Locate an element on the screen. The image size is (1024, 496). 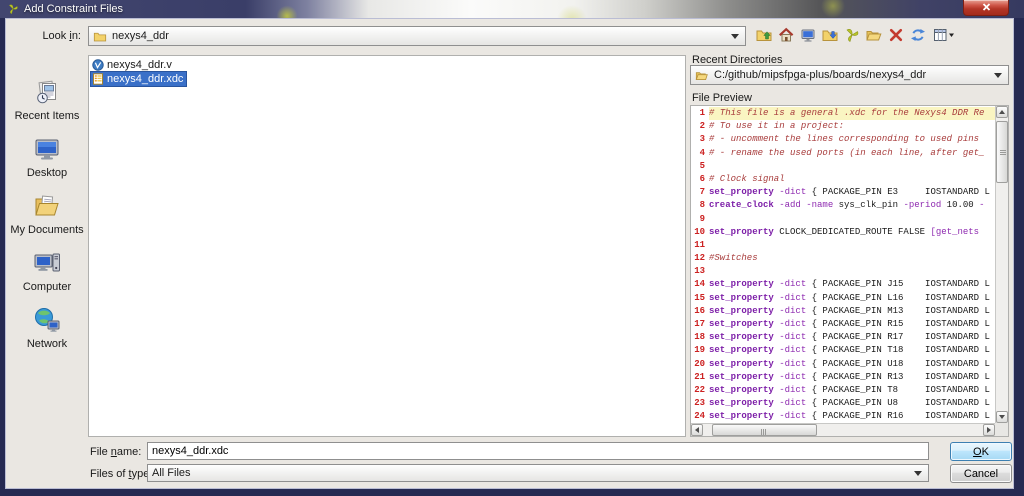
sidebar-item-label: My Documents is located at coordinates (47, 230).